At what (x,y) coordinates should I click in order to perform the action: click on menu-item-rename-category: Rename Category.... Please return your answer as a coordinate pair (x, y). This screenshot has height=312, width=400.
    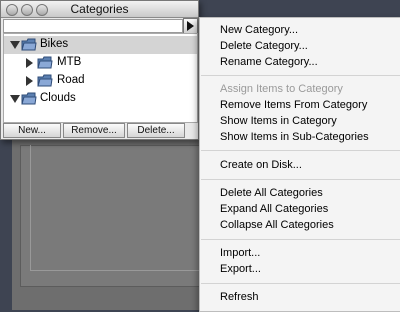
    Looking at the image, I should click on (269, 62).